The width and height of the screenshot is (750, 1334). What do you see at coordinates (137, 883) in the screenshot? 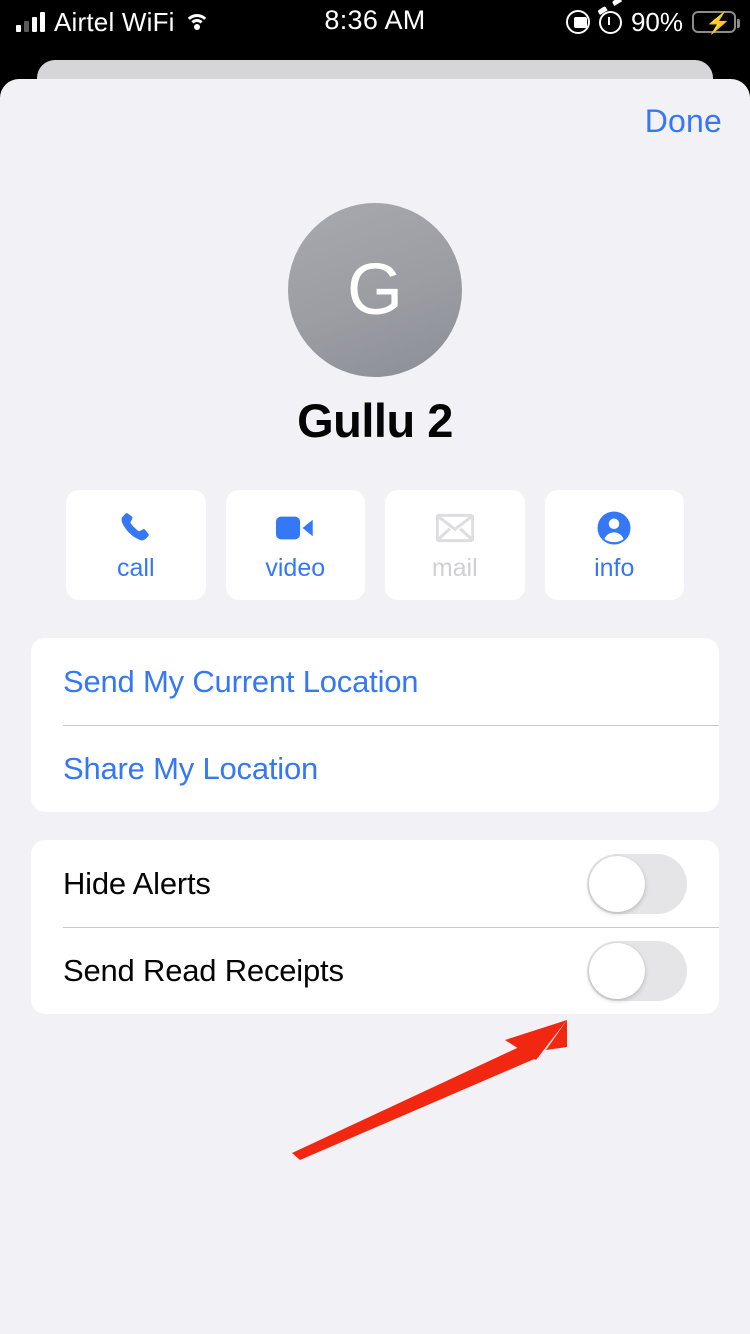
I see `hide-alerts-label: Hide Alerts` at bounding box center [137, 883].